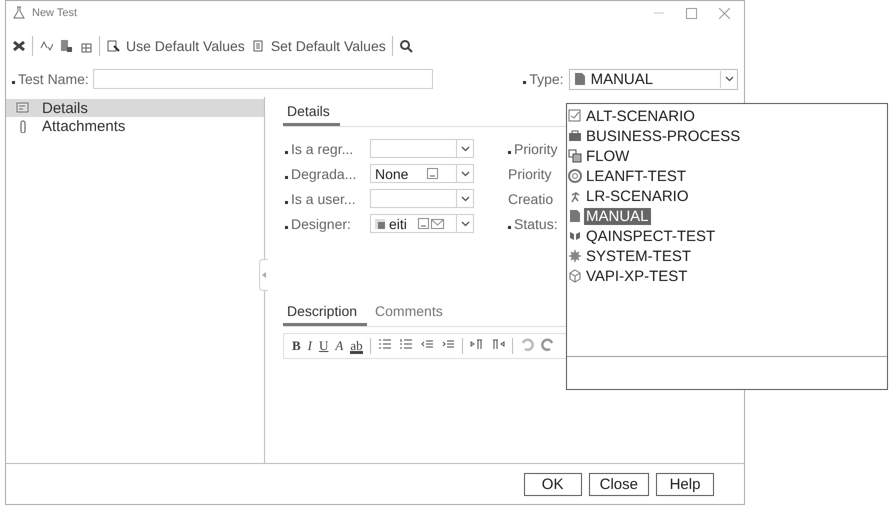  Describe the element at coordinates (575, 116) in the screenshot. I see `checked-picture-icon` at that location.